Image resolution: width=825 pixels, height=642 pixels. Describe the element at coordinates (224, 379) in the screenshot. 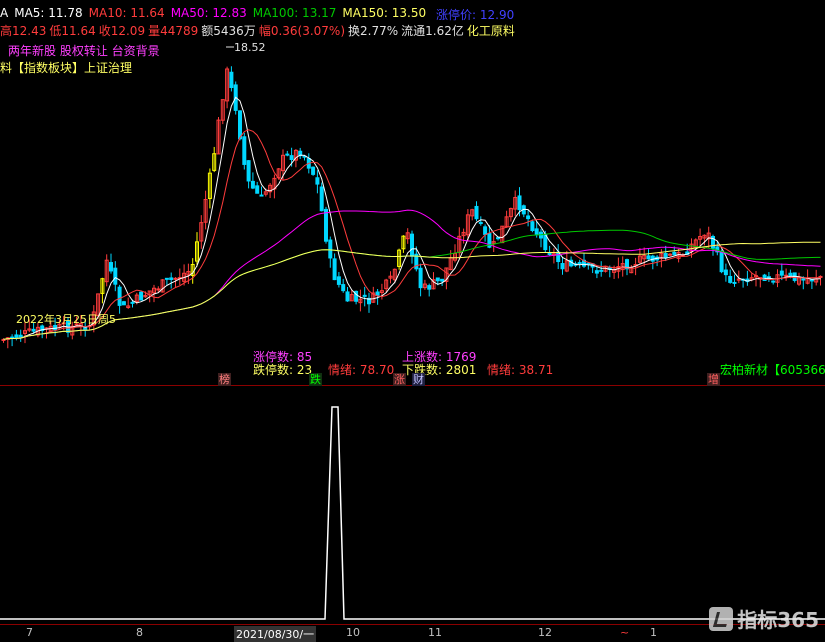

I see `marker-rank: 榜` at that location.